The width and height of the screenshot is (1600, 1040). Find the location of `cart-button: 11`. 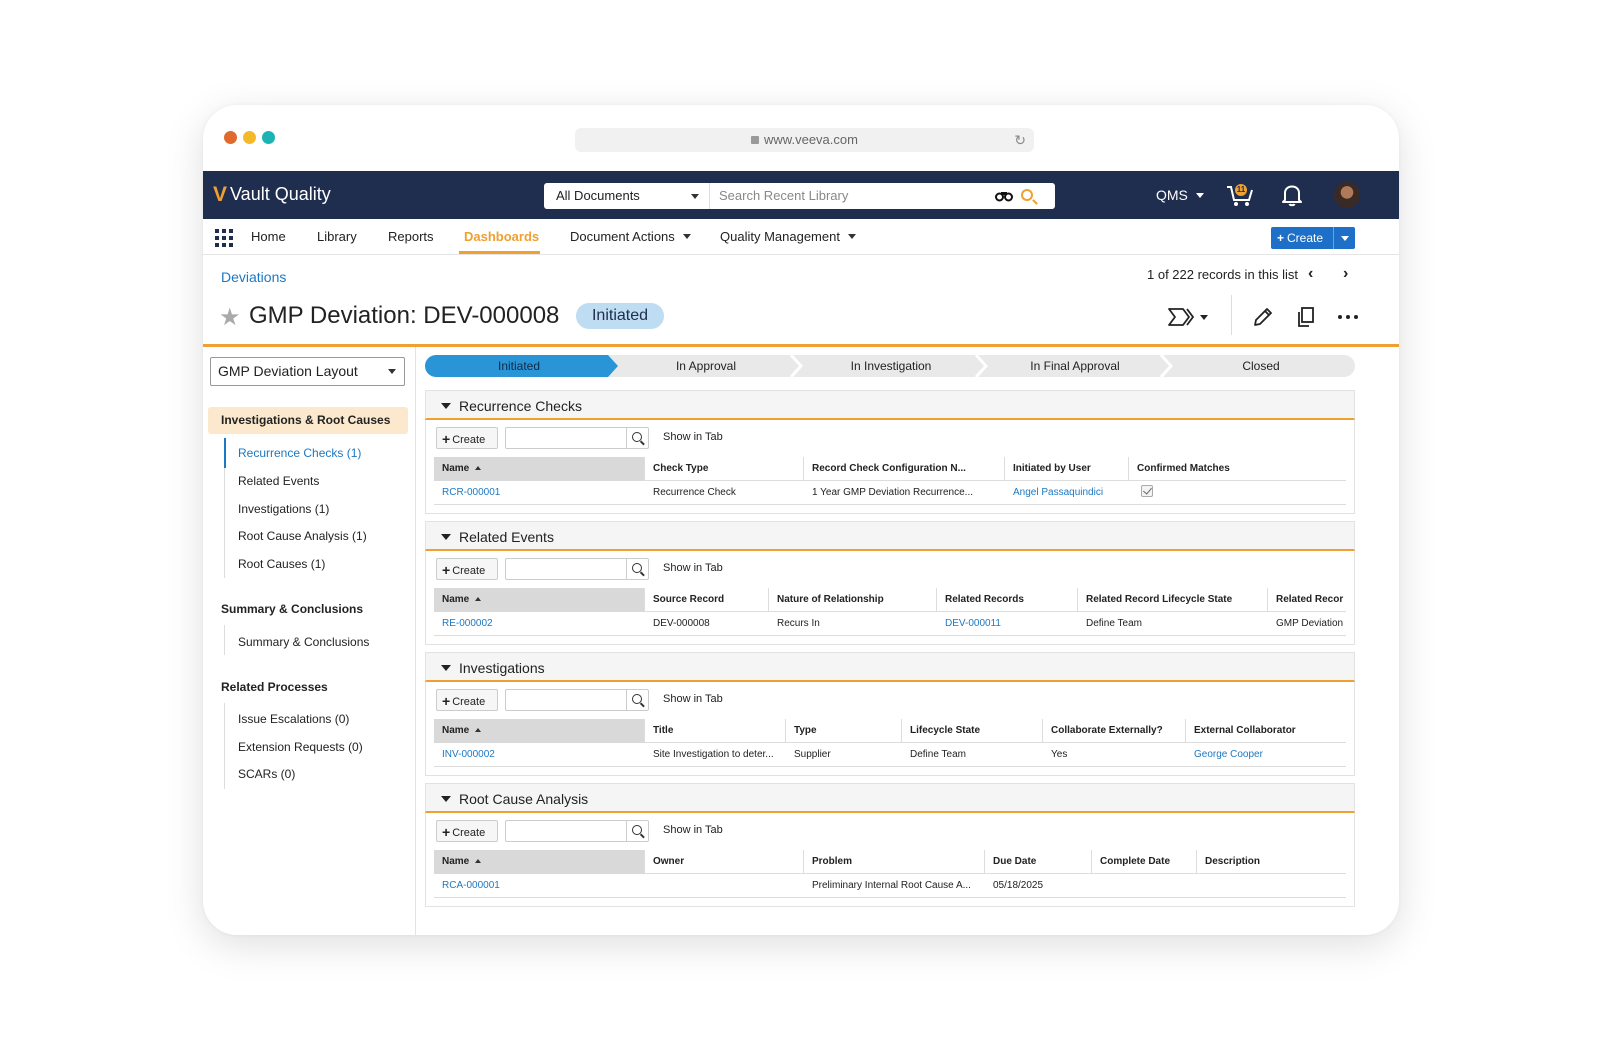

cart-button: 11 is located at coordinates (1240, 195).